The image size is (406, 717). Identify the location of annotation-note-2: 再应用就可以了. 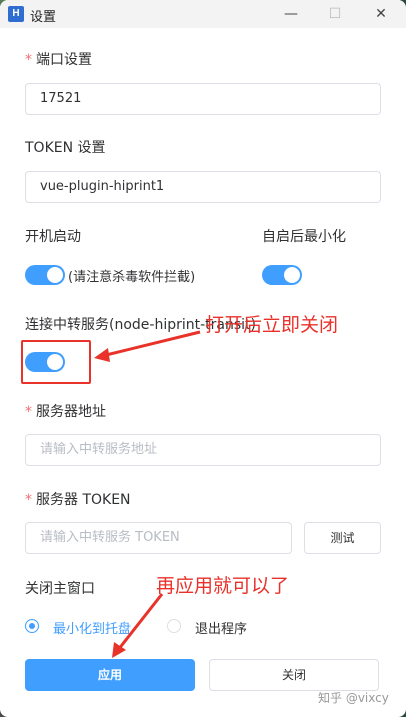
(223, 586).